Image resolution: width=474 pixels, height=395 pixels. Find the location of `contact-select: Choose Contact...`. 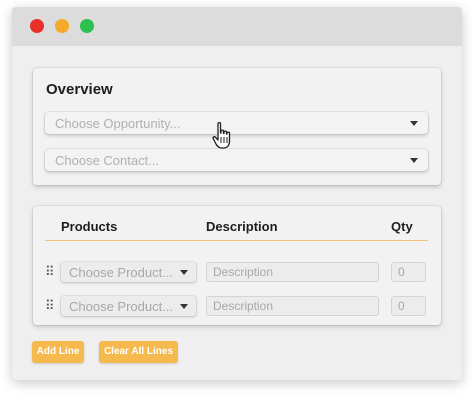

contact-select: Choose Contact... is located at coordinates (236, 160).